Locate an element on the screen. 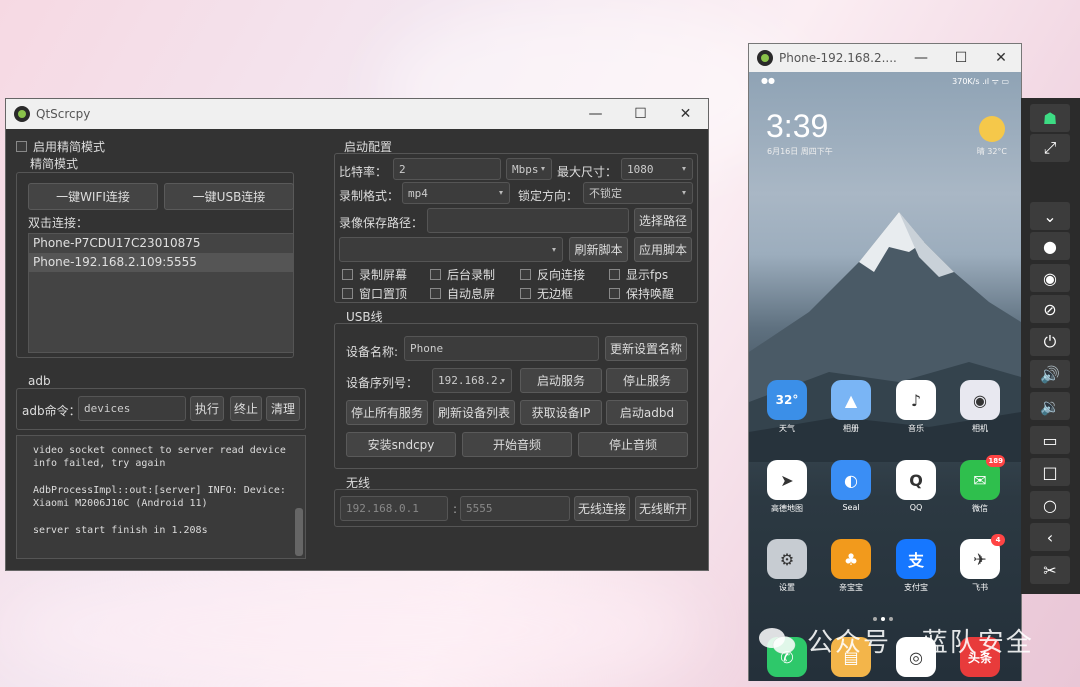 The width and height of the screenshot is (1080, 687). app-name: Seal is located at coordinates (851, 507).